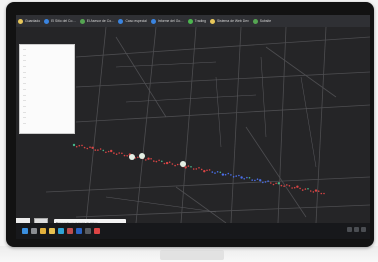 Image resolution: width=378 pixels, height=262 pixels. Describe the element at coordinates (193, 231) in the screenshot. I see `windows-taskbar` at that location.